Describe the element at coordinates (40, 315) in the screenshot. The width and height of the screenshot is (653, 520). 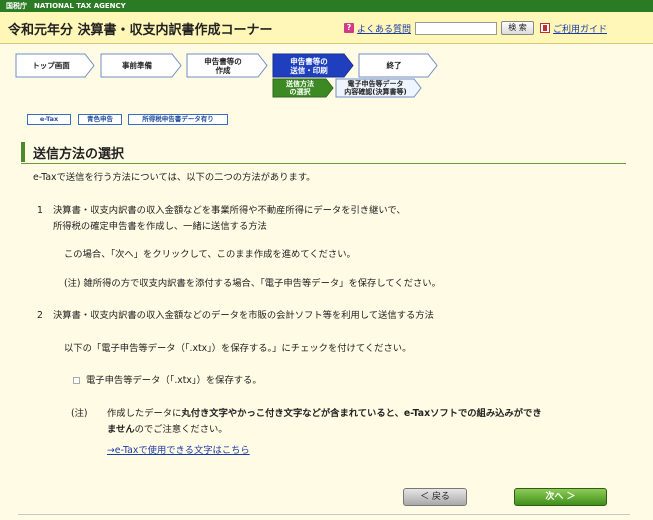
I see `item2-number: 2` at that location.